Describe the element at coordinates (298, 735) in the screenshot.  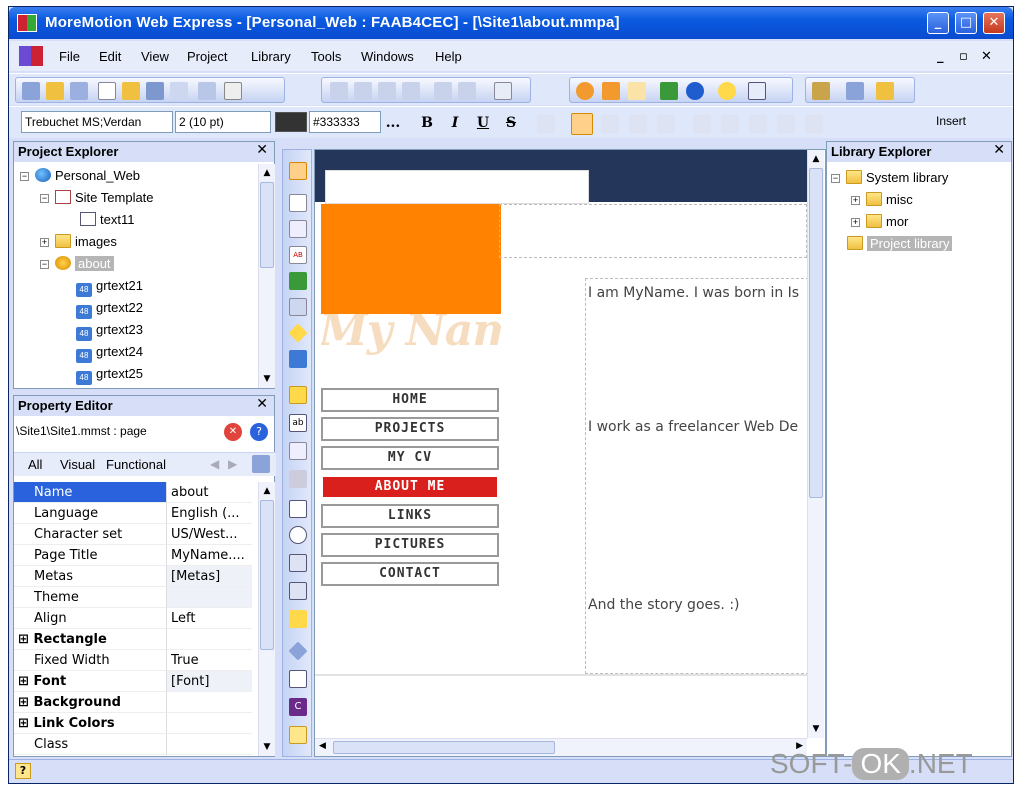
I see `script-tool-icon` at that location.